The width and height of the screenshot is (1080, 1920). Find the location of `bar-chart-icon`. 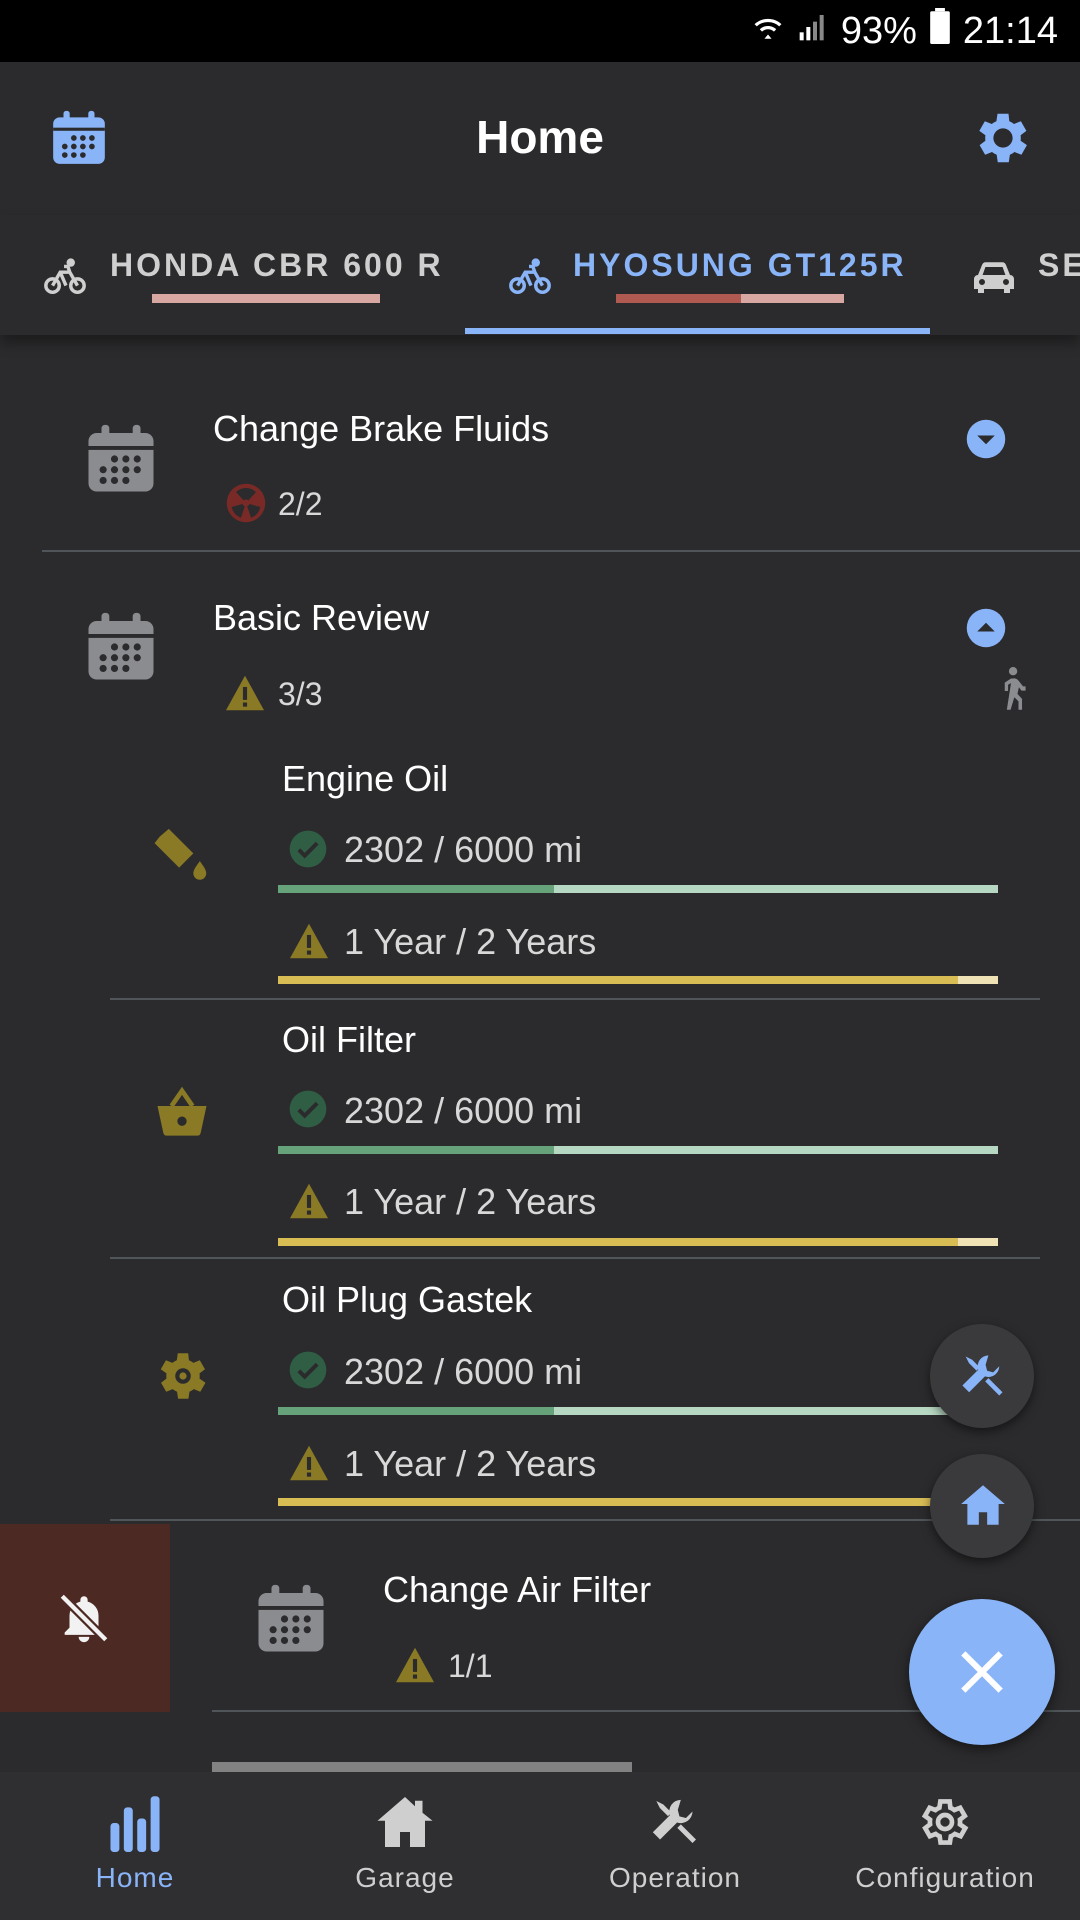

bar-chart-icon is located at coordinates (135, 1825).